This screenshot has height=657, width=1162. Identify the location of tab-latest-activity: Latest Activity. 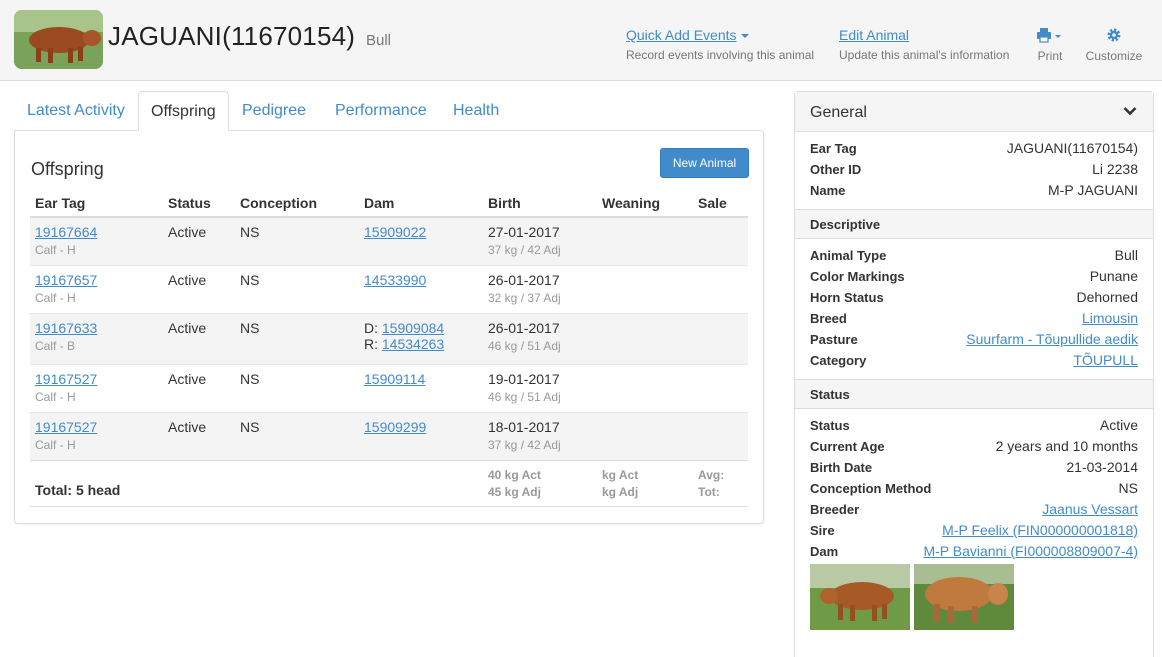
(76, 111).